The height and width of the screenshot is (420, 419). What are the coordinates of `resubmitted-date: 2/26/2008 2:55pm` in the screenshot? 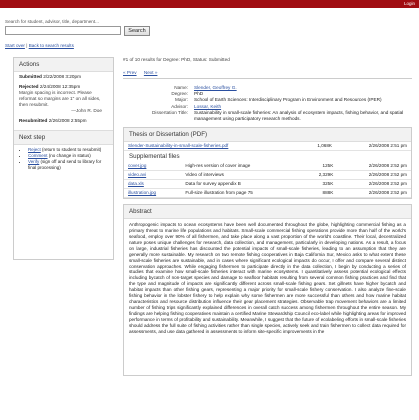 It's located at (67, 120).